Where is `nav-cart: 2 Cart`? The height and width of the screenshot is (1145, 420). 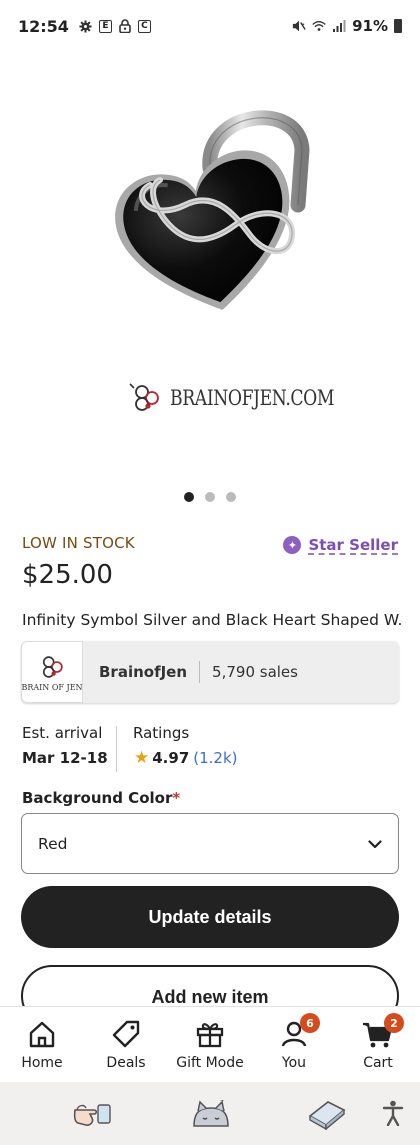
nav-cart: 2 Cart is located at coordinates (378, 1044).